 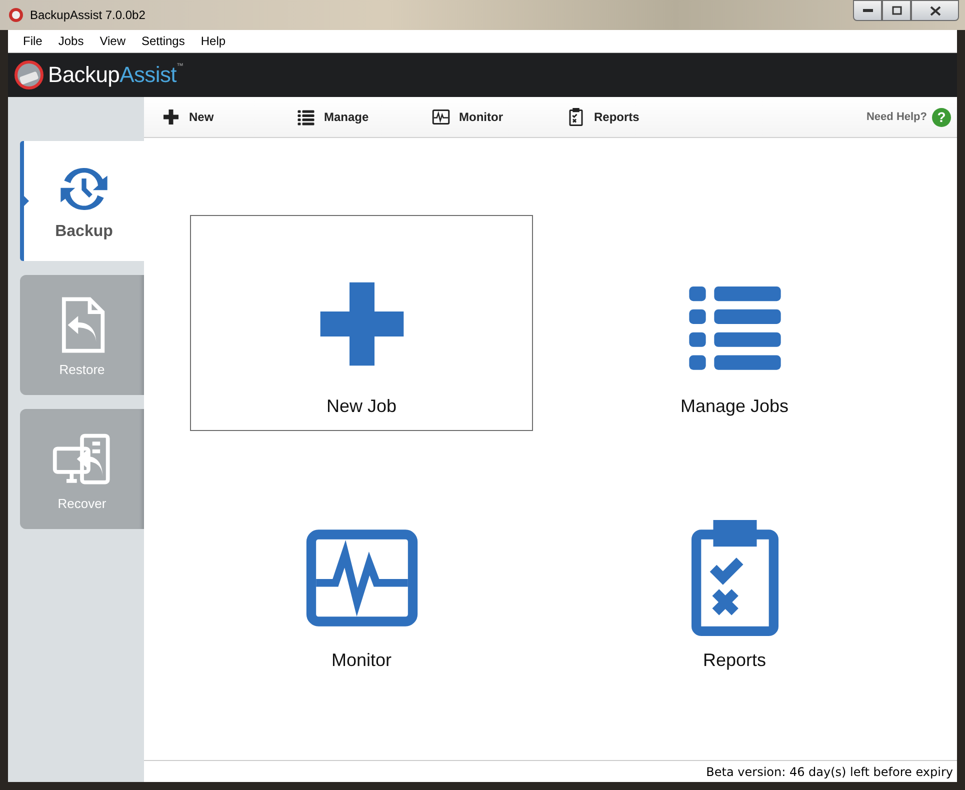 I want to click on maximize-button, so click(x=896, y=10).